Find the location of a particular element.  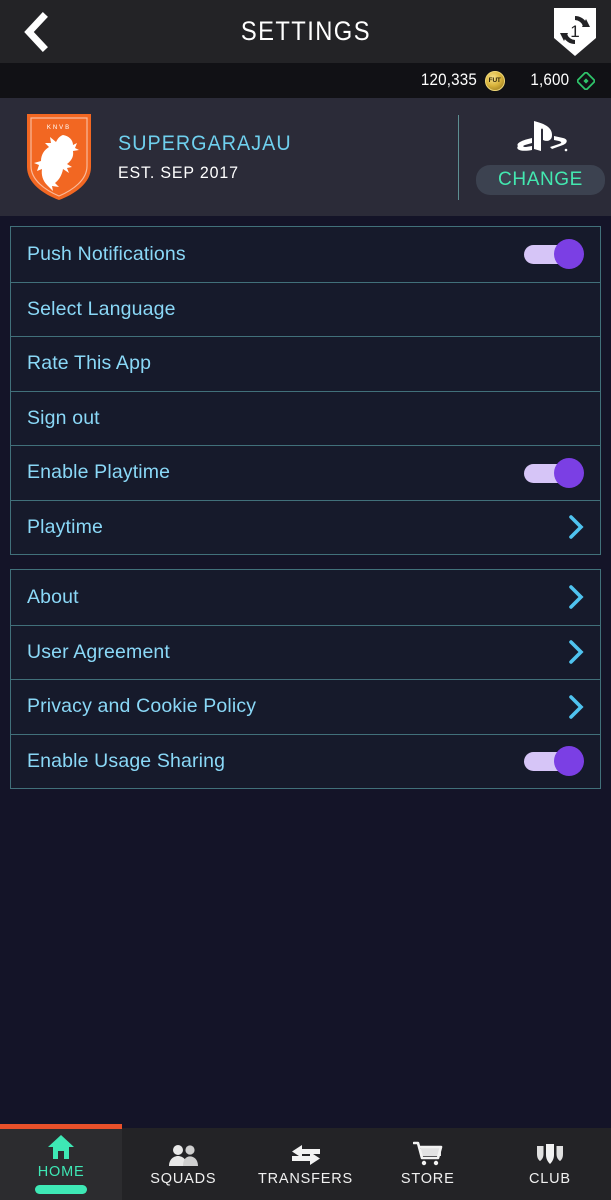

club-crest-icon is located at coordinates (550, 1154).